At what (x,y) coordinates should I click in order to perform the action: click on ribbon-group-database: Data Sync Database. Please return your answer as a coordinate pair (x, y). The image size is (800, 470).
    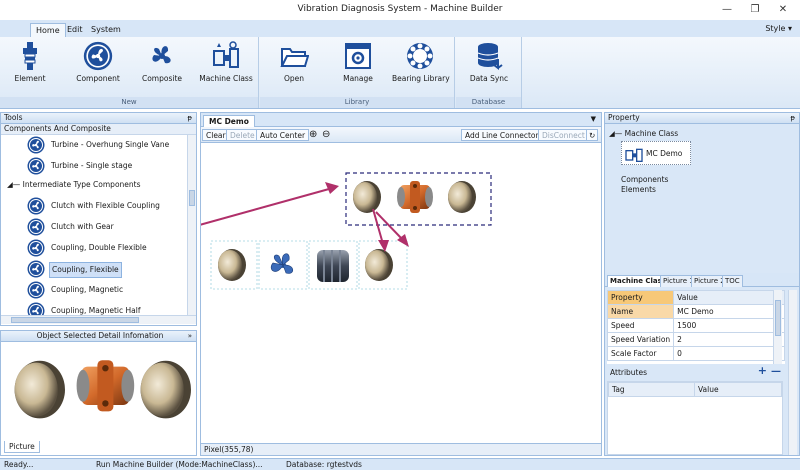
    Looking at the image, I should click on (489, 72).